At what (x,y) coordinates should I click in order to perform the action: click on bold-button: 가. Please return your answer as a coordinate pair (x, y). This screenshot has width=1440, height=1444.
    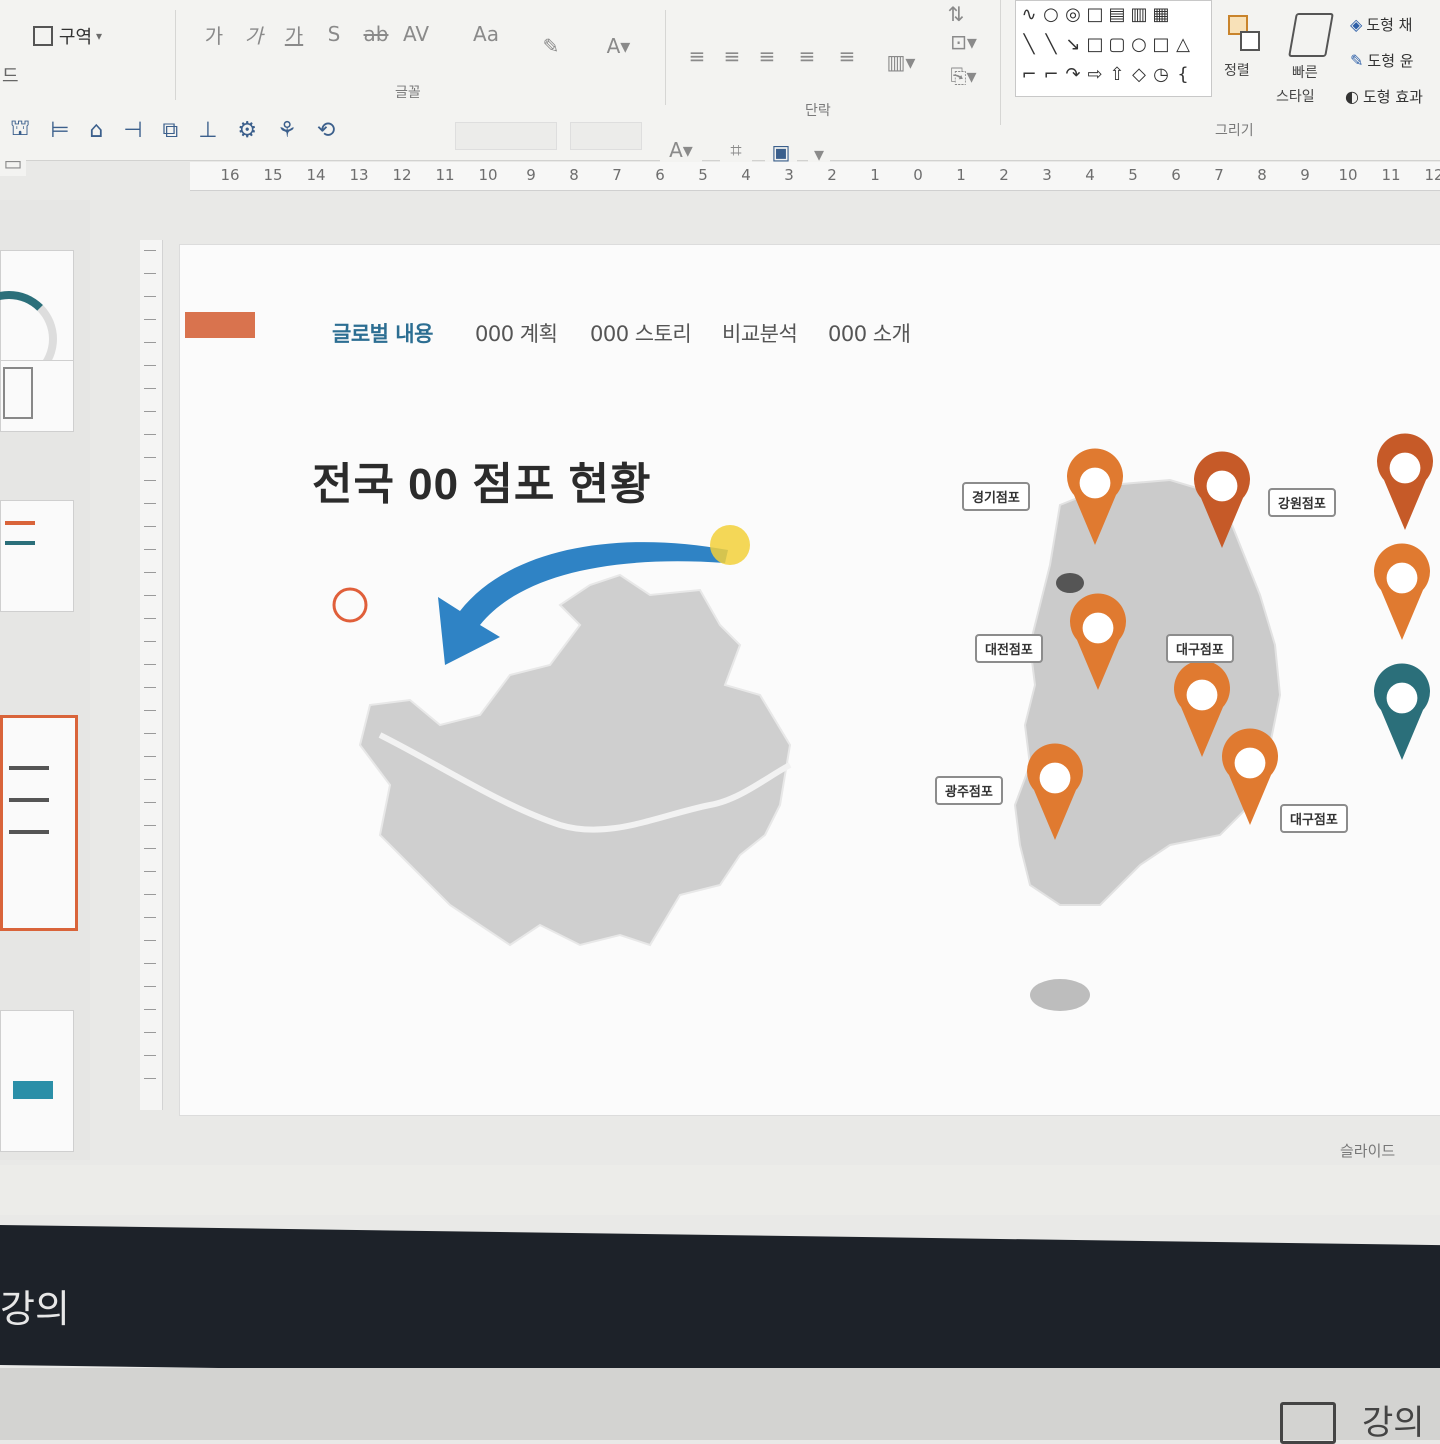
    Looking at the image, I should click on (214, 34).